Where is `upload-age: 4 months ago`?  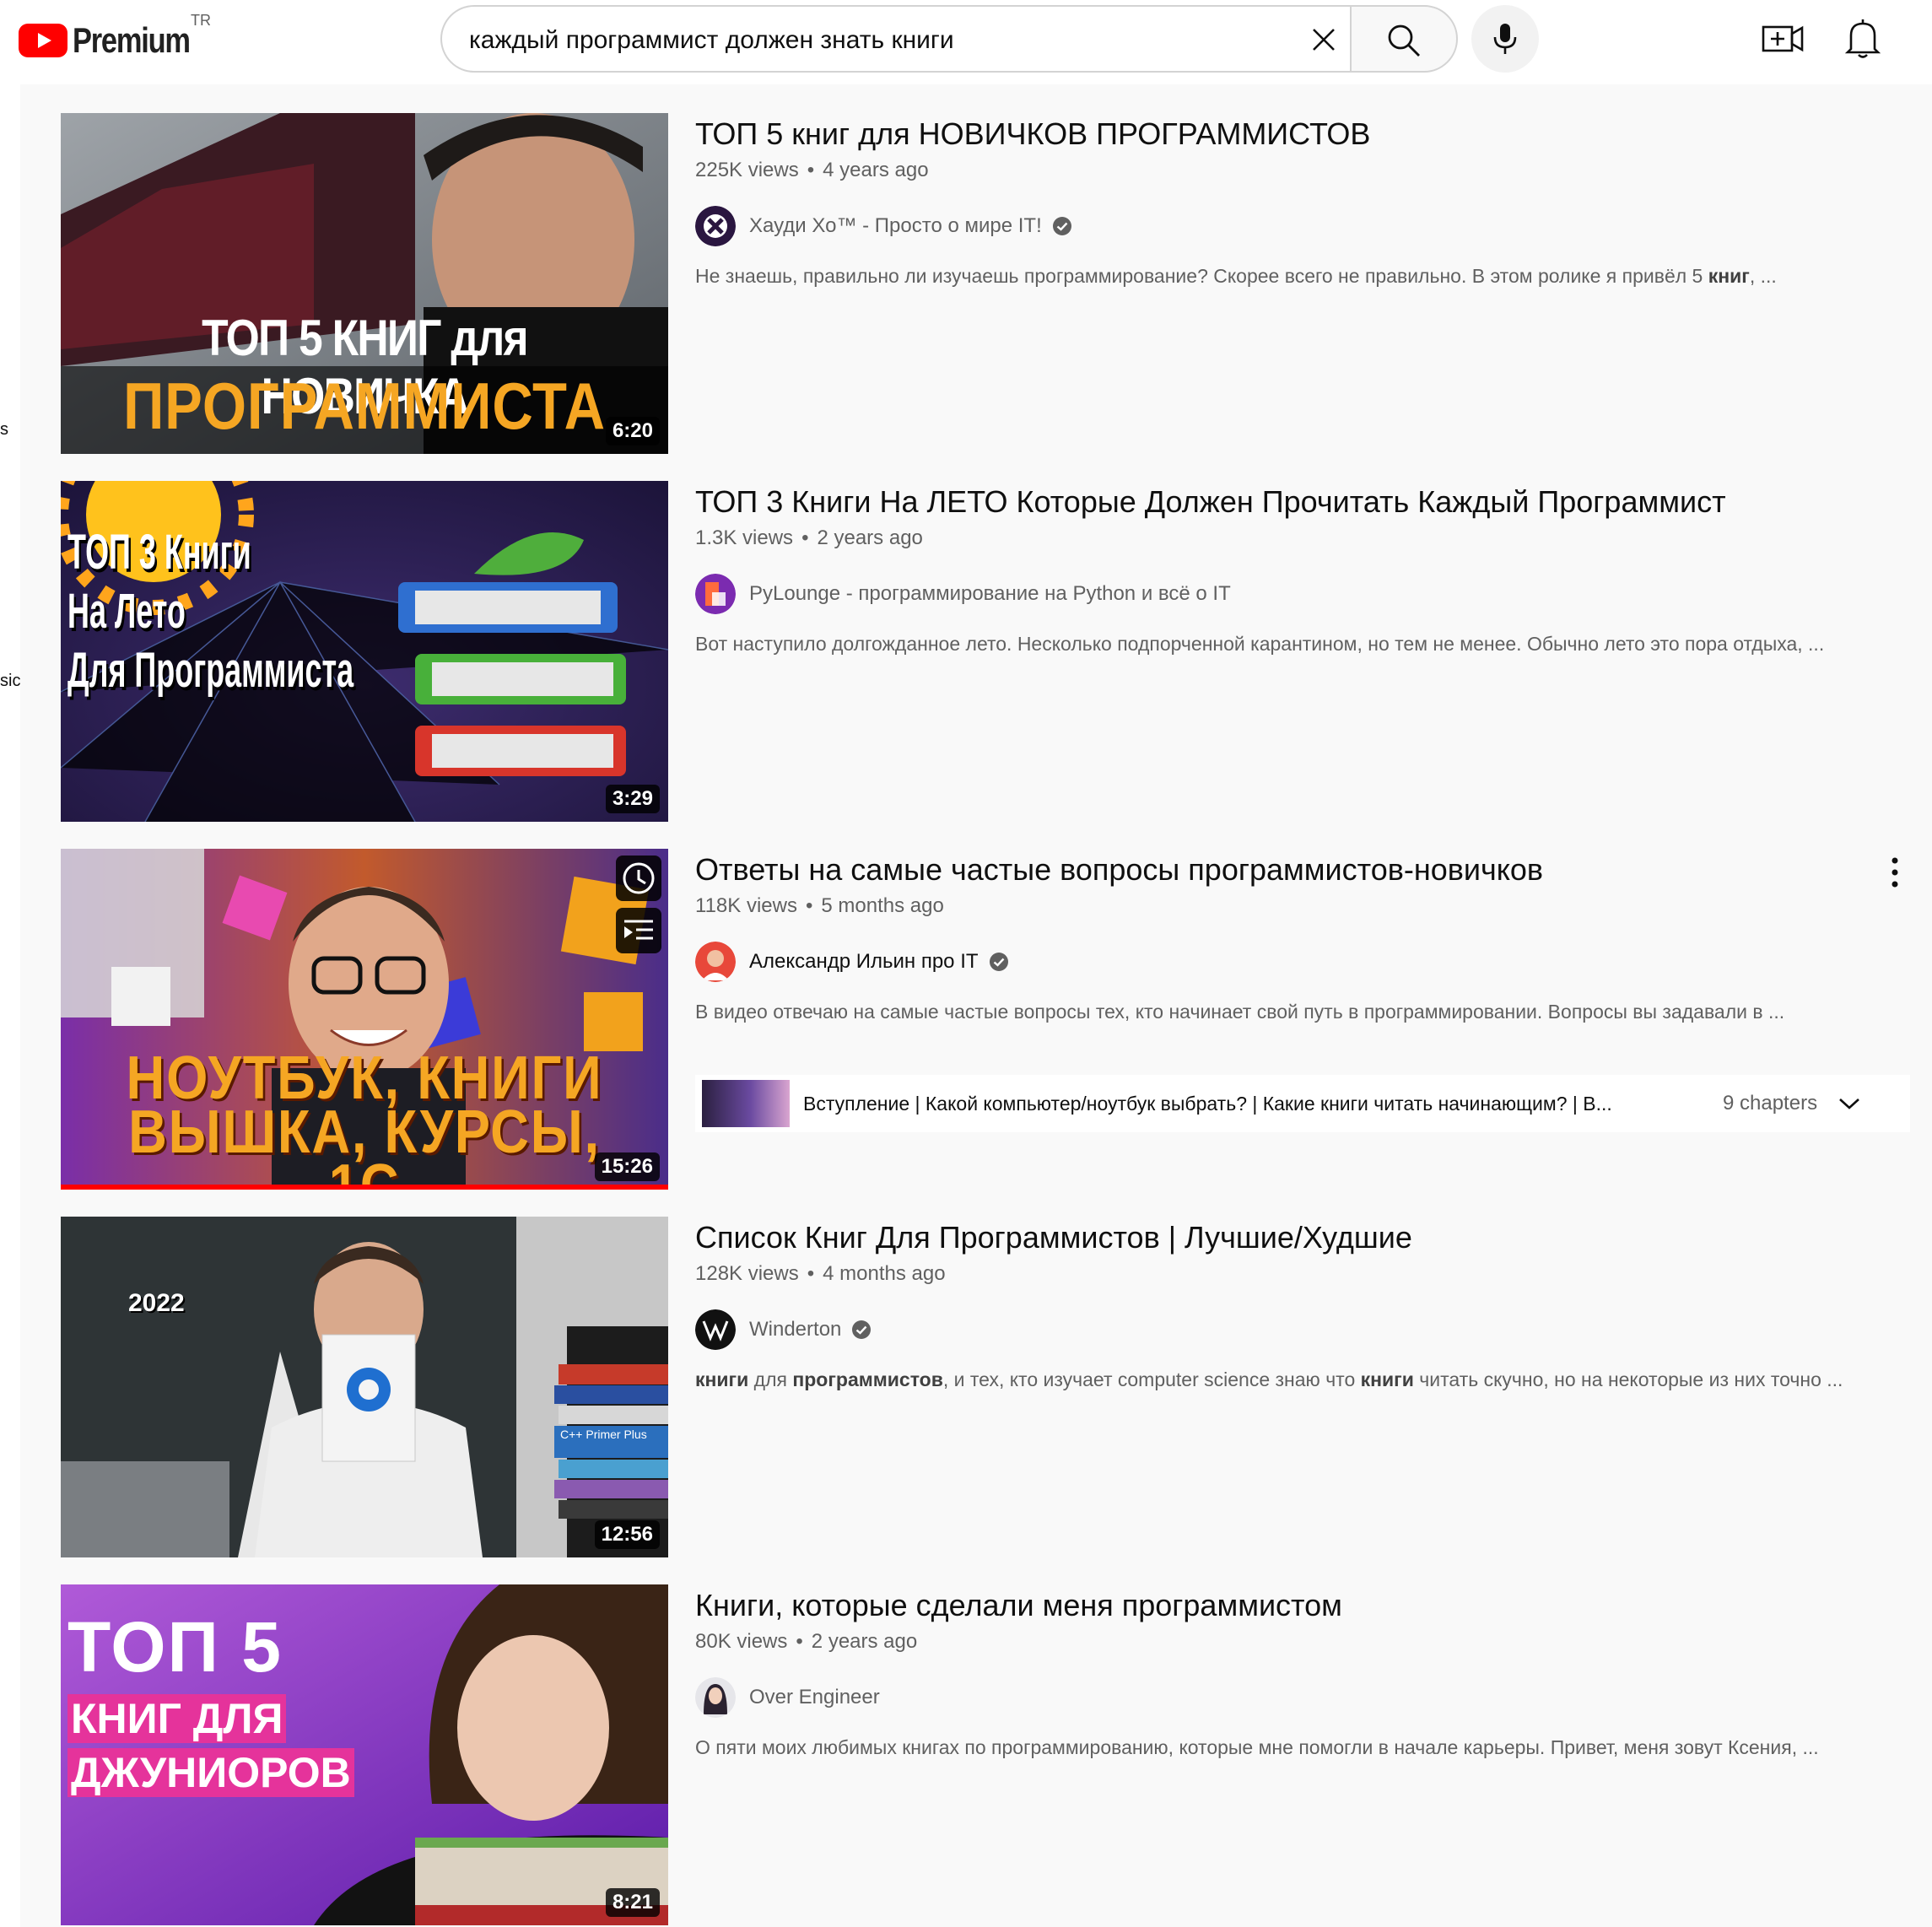 upload-age: 4 months ago is located at coordinates (884, 1273).